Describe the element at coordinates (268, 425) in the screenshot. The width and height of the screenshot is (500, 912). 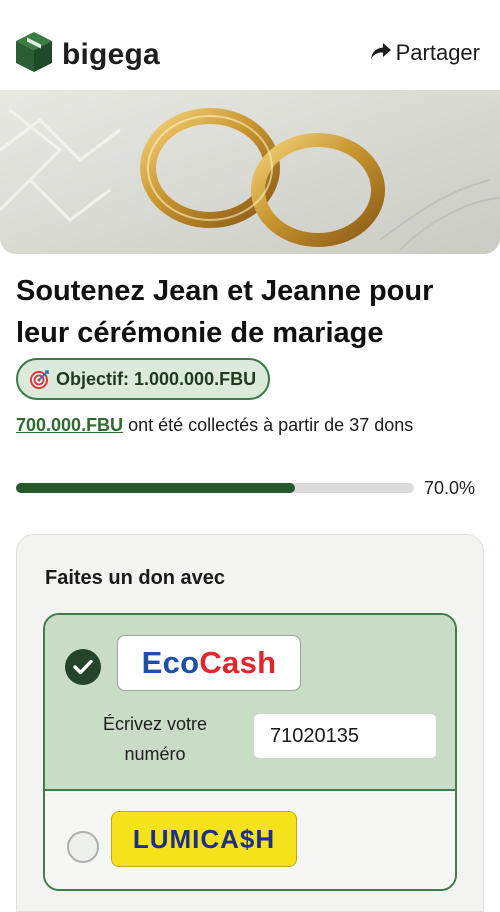
I see `raised-text: ont été collectés à partir de 37 dons` at that location.